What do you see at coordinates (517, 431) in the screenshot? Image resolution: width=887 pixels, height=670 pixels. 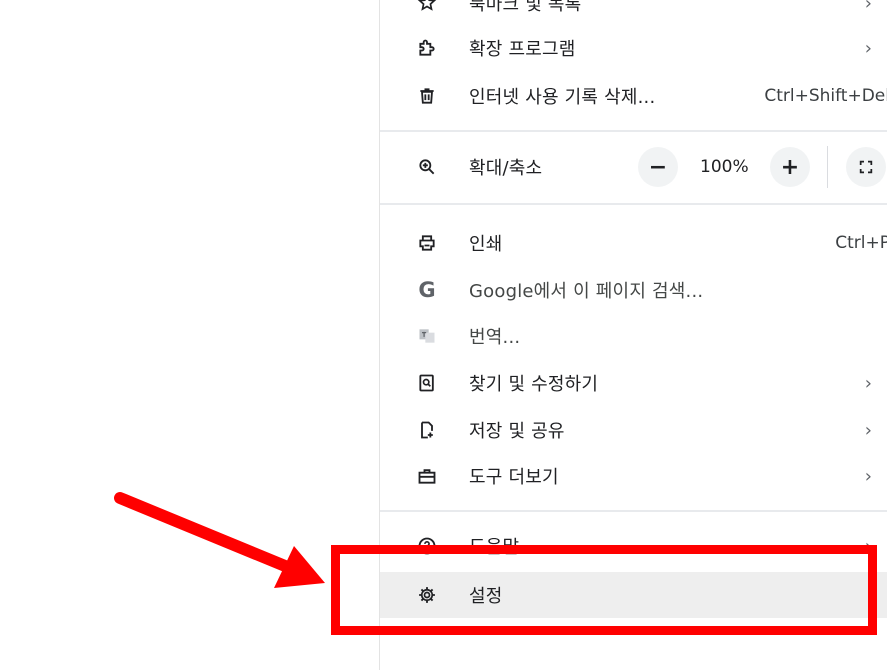 I see `menu-item-label: 저장 및 공유` at bounding box center [517, 431].